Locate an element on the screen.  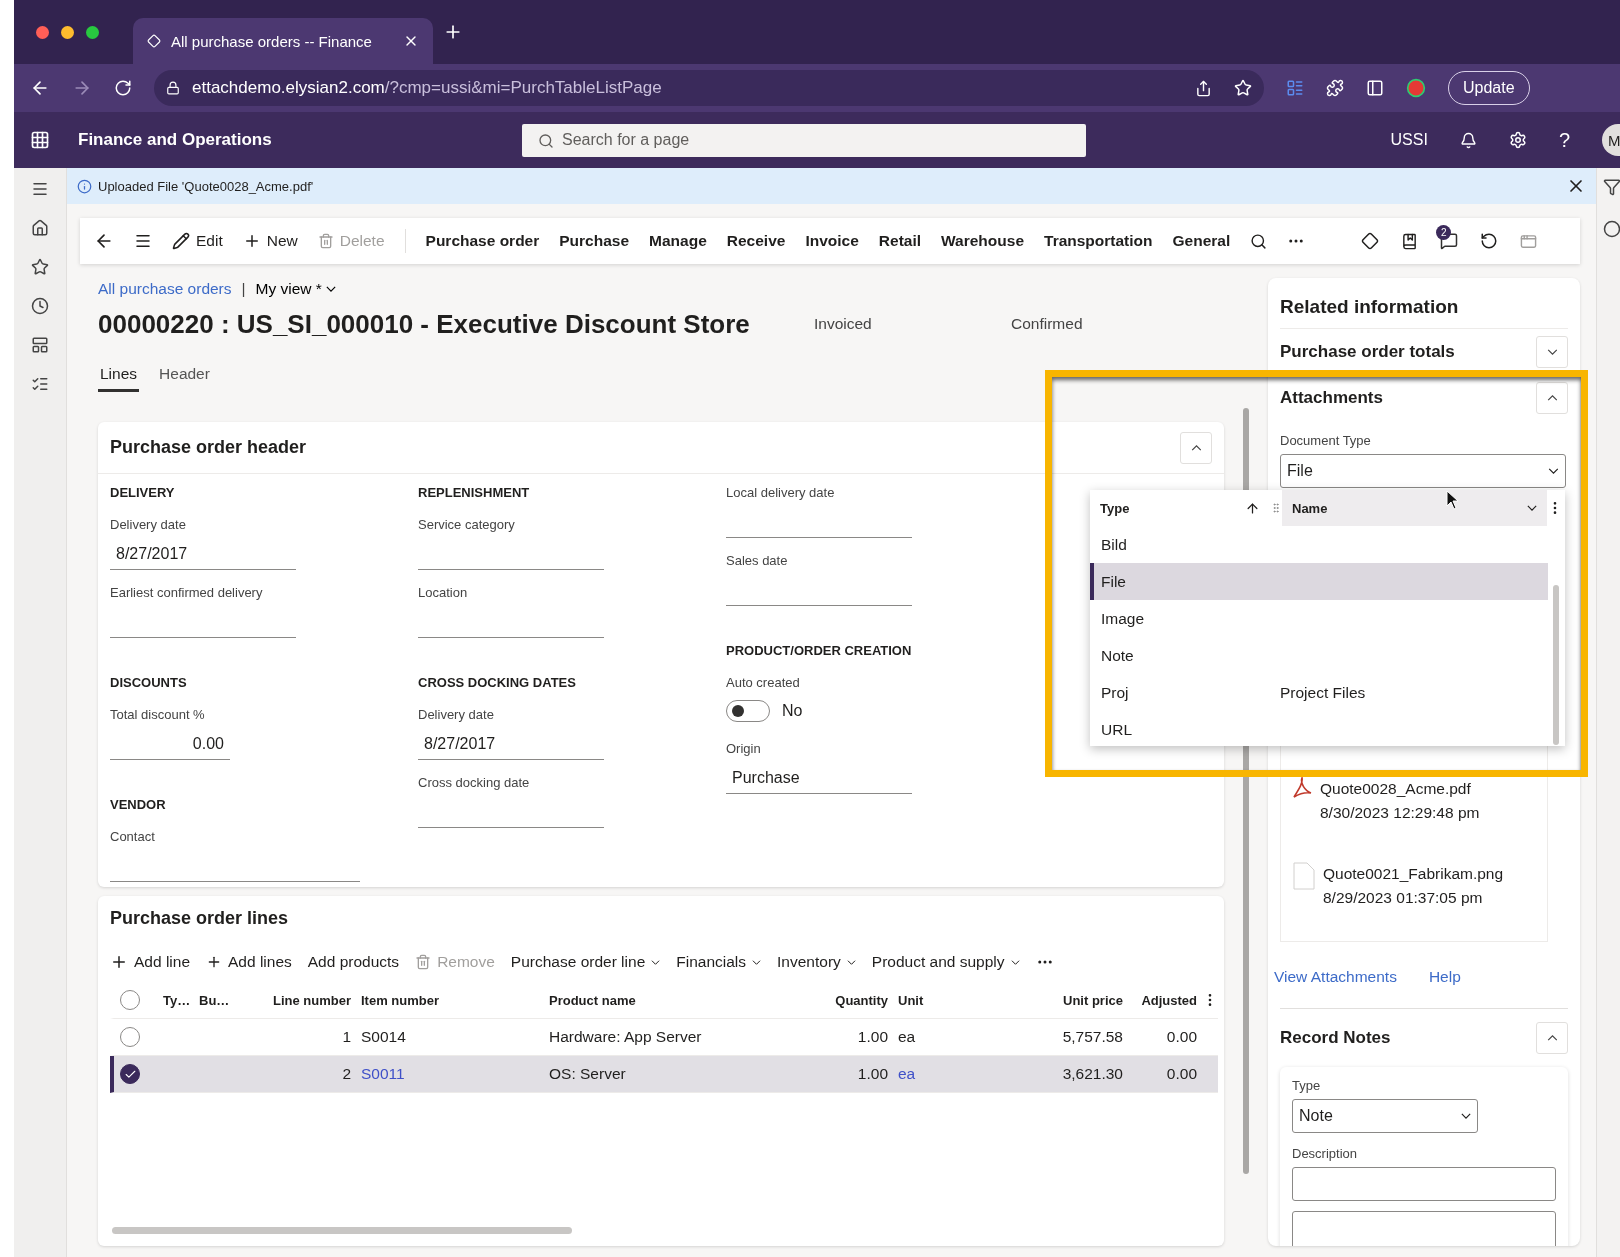
file-entry: Quote0028_Acme.pdf 8/30/2023 12:29:48 pm is located at coordinates (1400, 801).